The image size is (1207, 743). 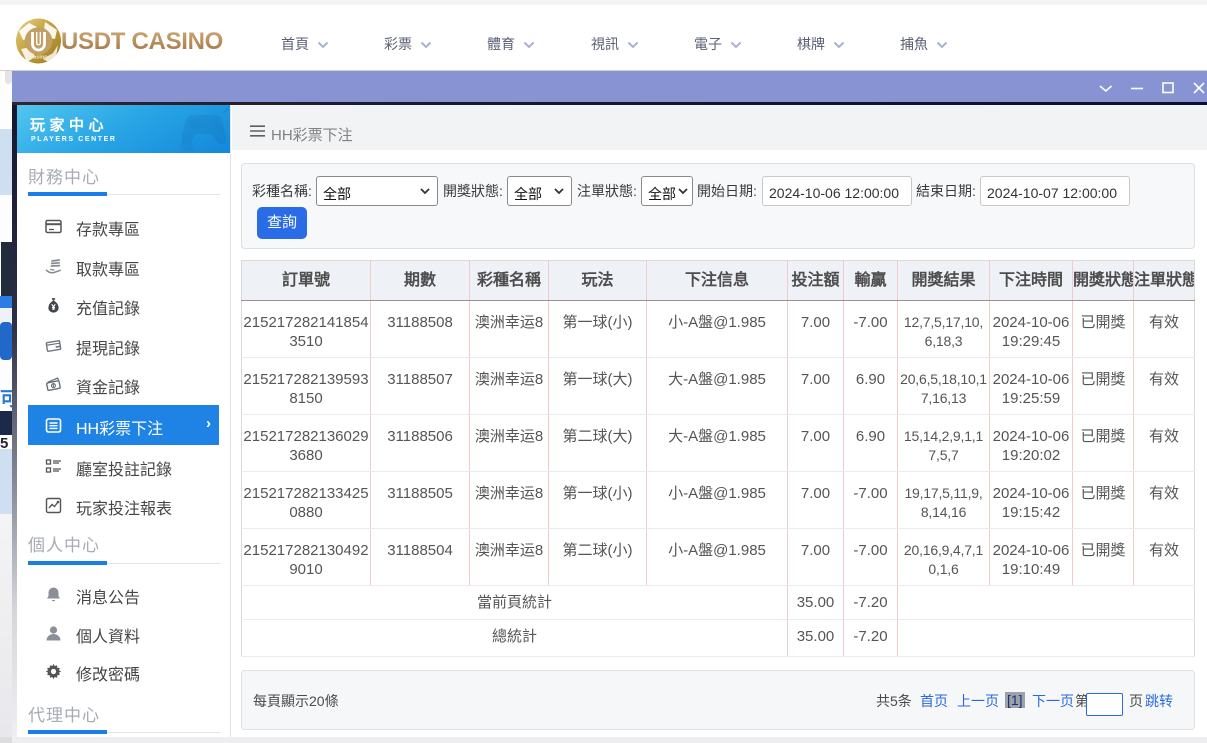 What do you see at coordinates (38, 58) in the screenshot?
I see `svg-text: Casino` at bounding box center [38, 58].